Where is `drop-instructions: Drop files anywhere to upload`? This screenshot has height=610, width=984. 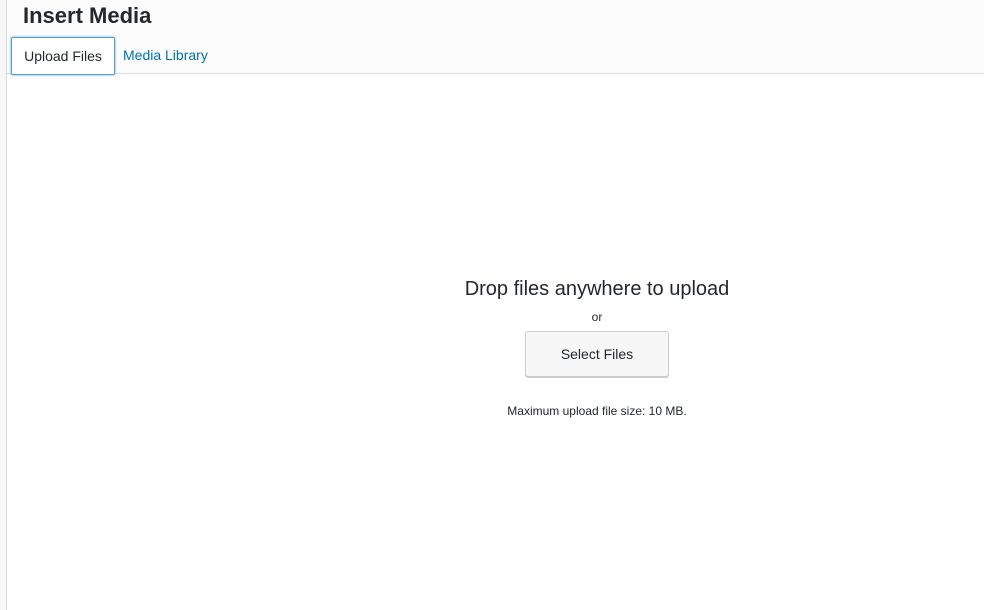
drop-instructions: Drop files anywhere to upload is located at coordinates (597, 289).